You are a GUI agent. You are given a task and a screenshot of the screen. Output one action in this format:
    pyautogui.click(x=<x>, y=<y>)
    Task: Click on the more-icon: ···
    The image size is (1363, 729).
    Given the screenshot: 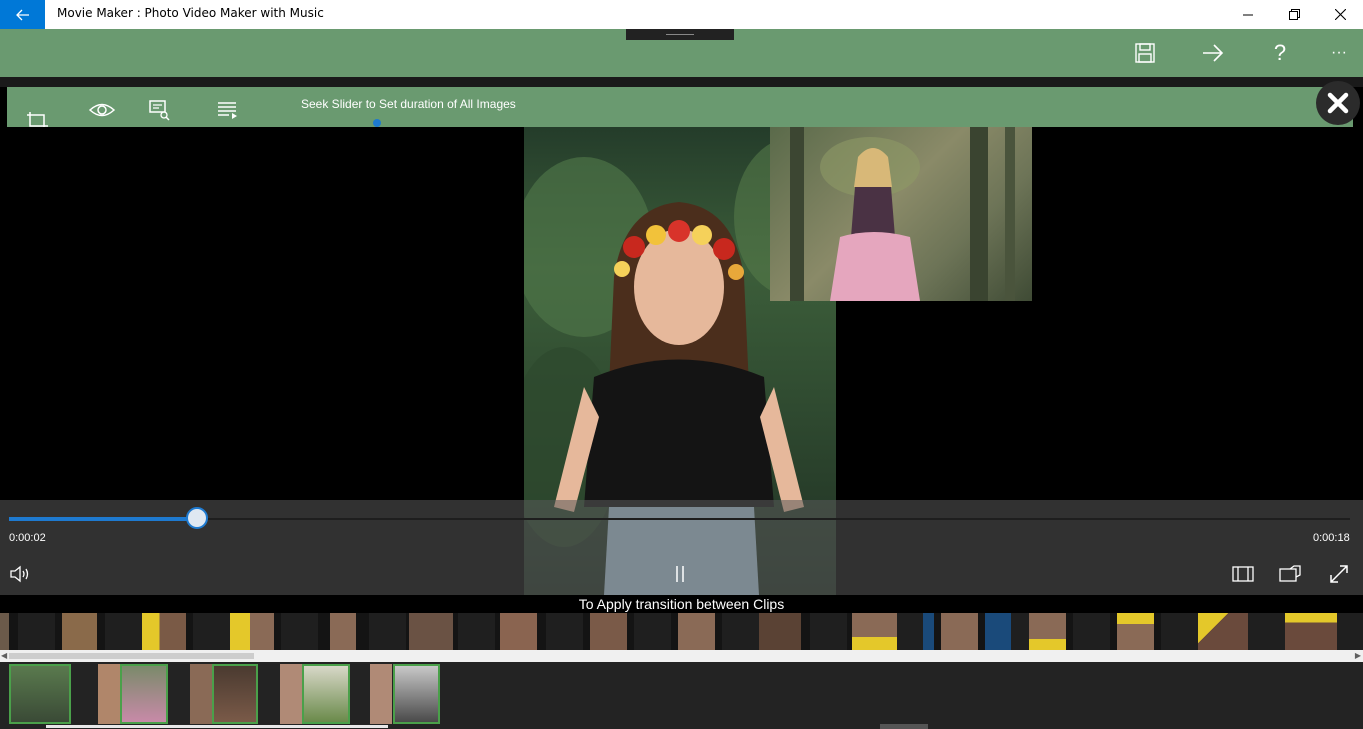 What is the action you would take?
    pyautogui.click(x=1339, y=52)
    